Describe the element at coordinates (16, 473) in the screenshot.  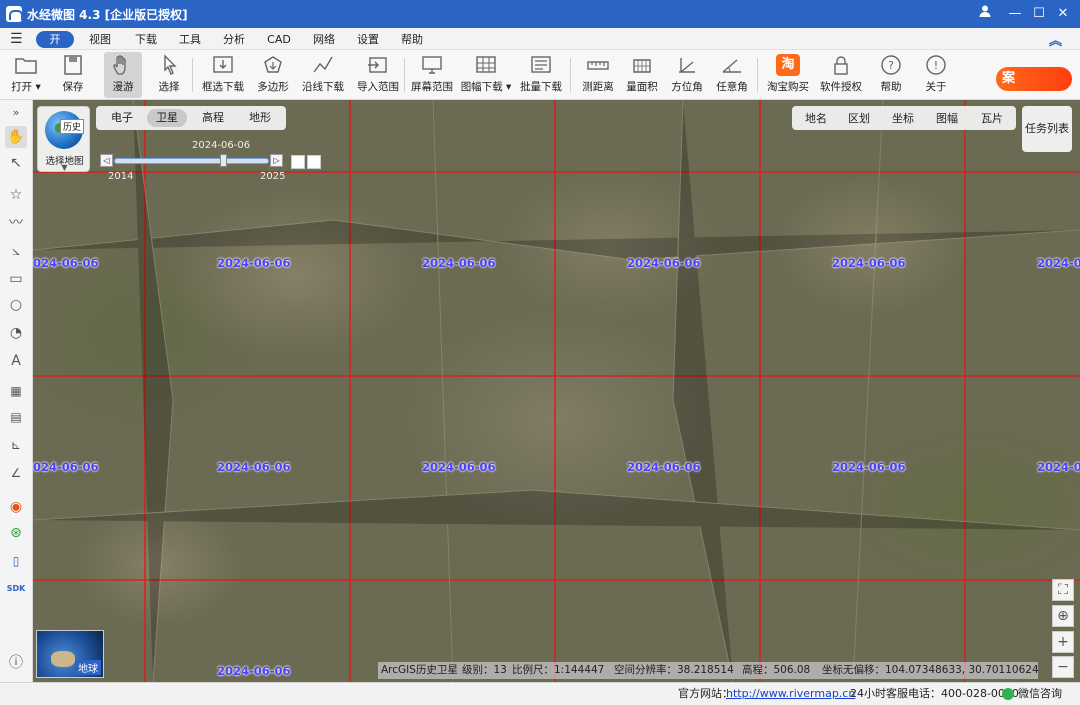
I see `angle-icon: ∠` at that location.